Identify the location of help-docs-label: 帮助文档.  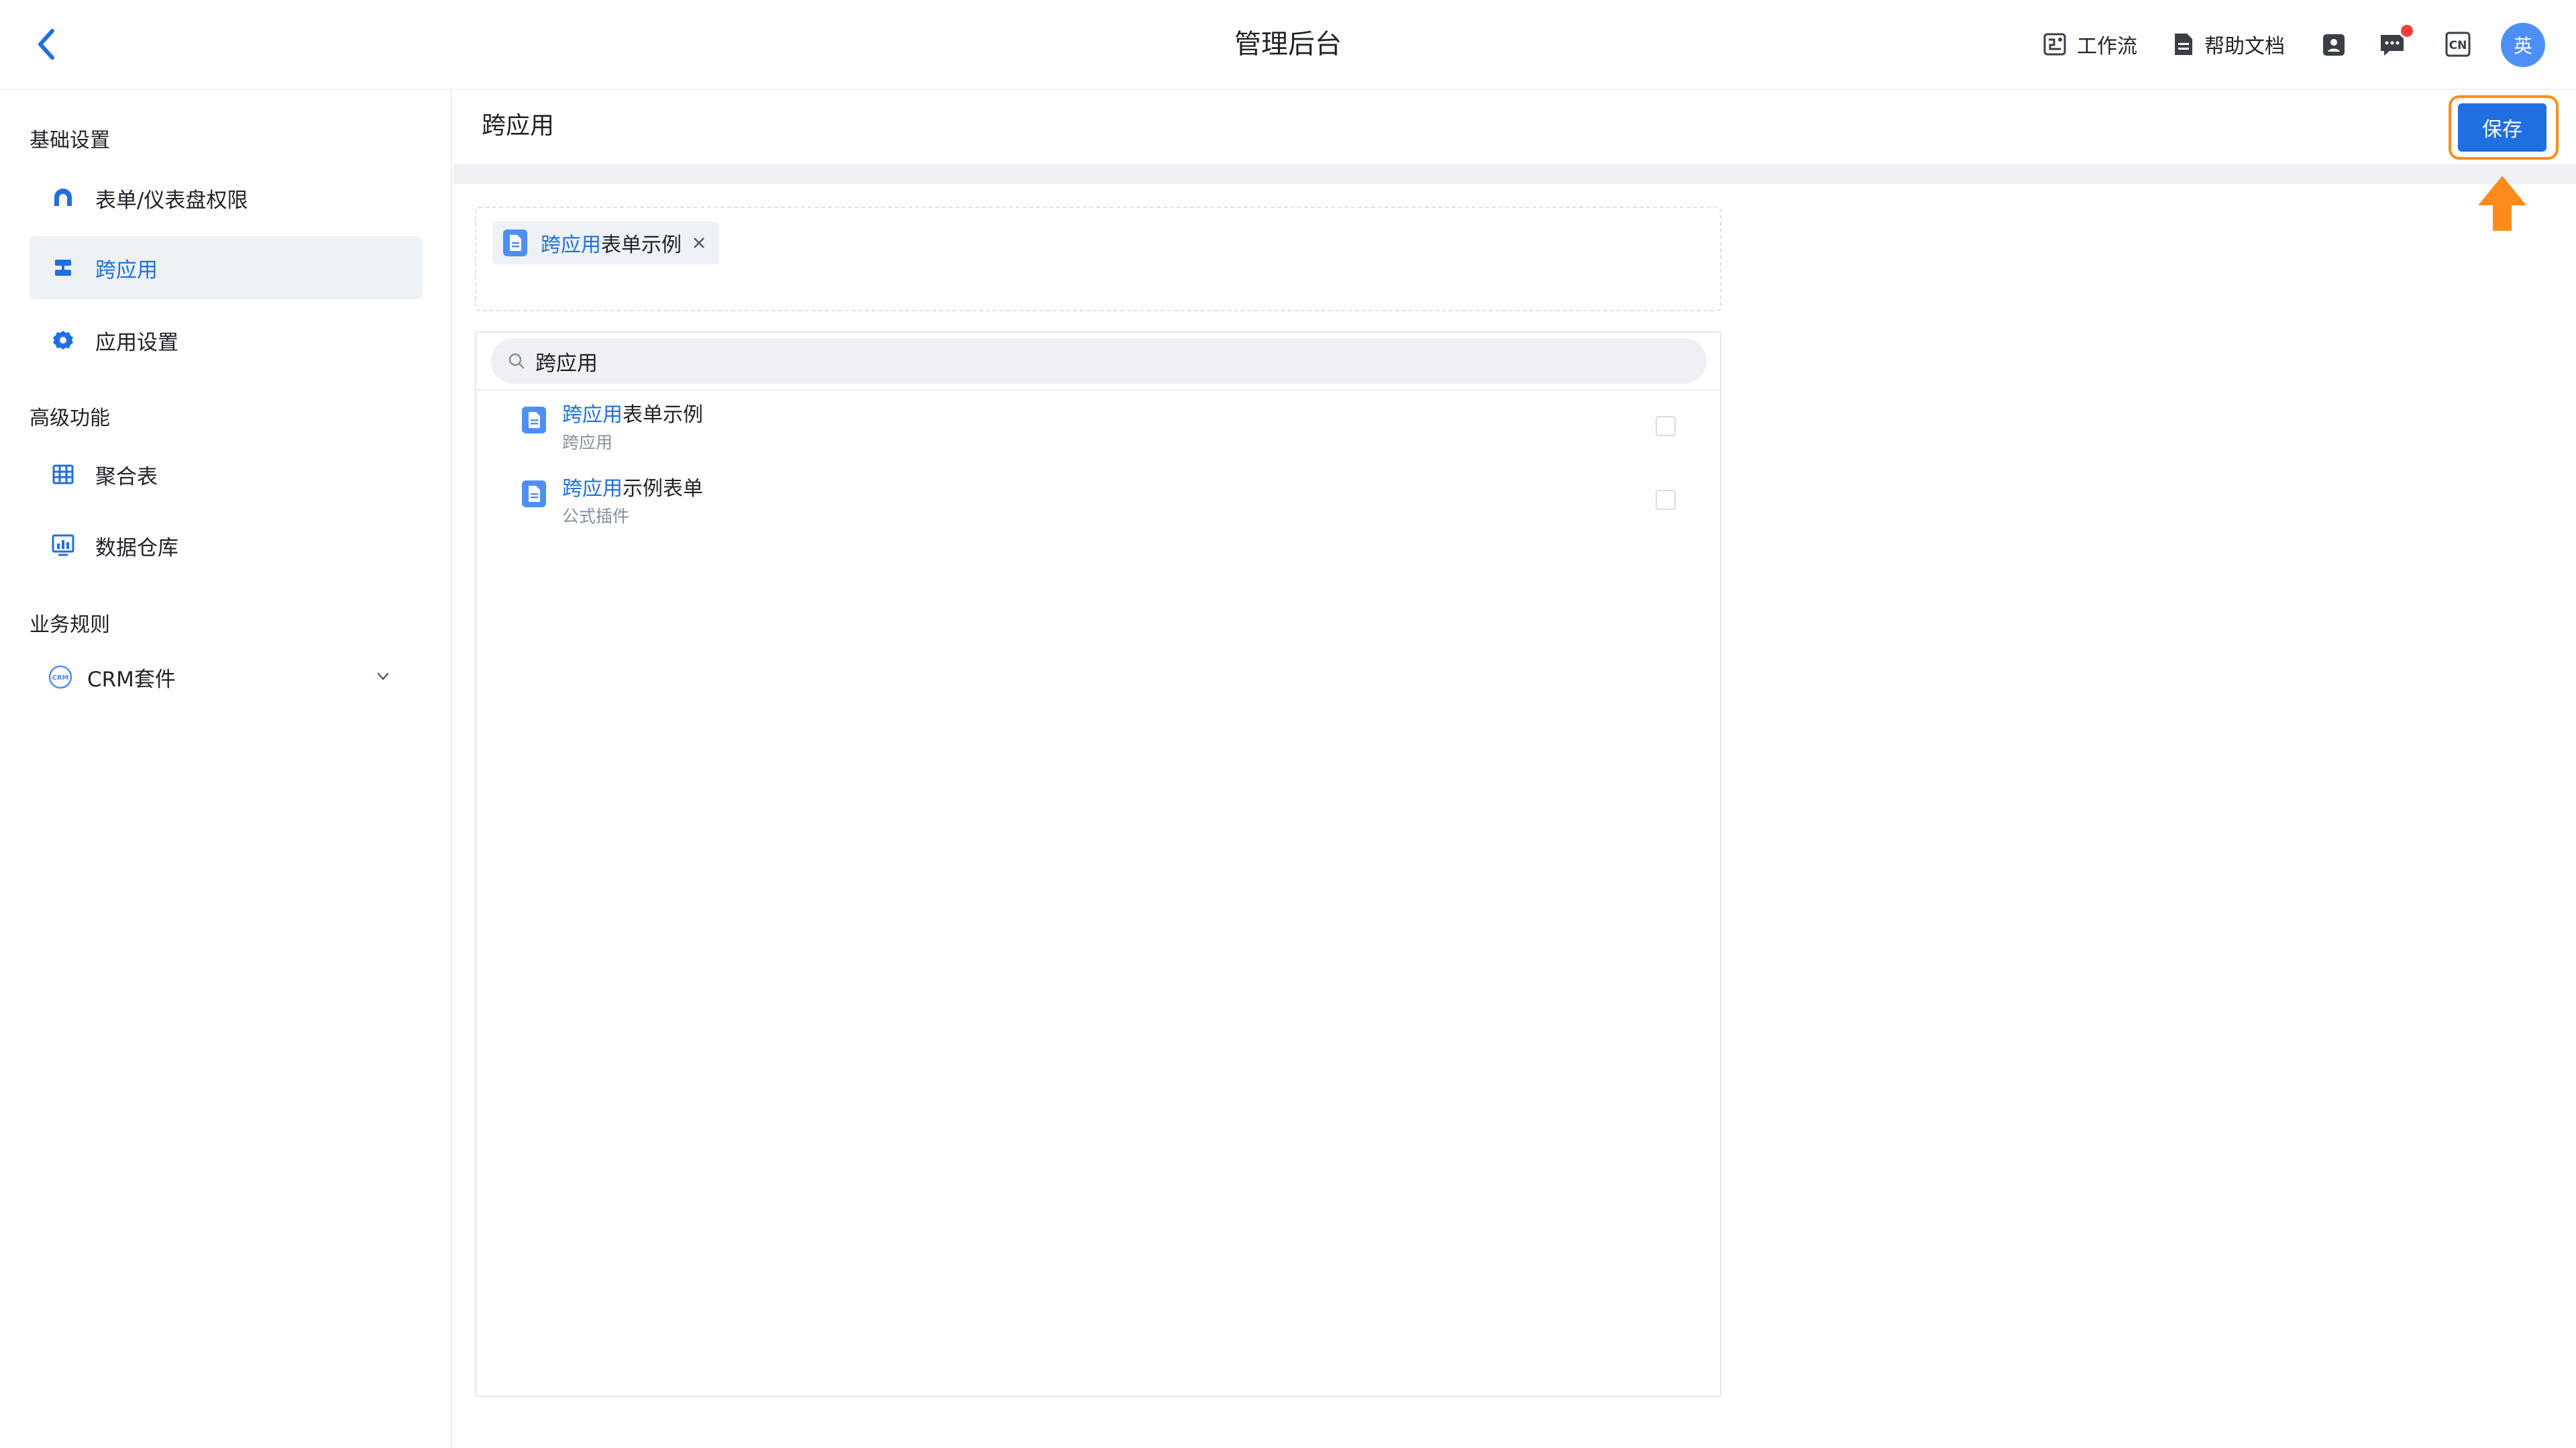
(2244, 46).